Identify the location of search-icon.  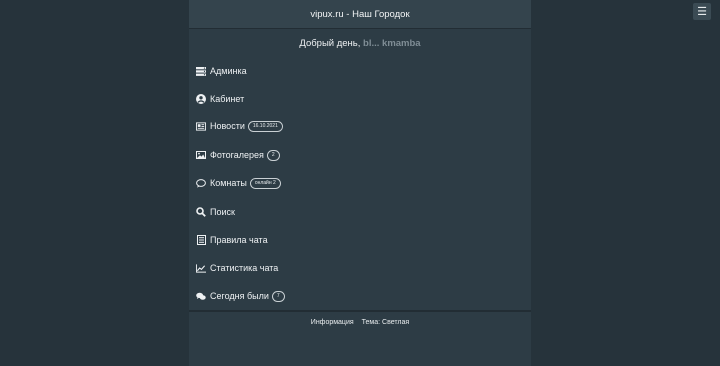
(201, 212).